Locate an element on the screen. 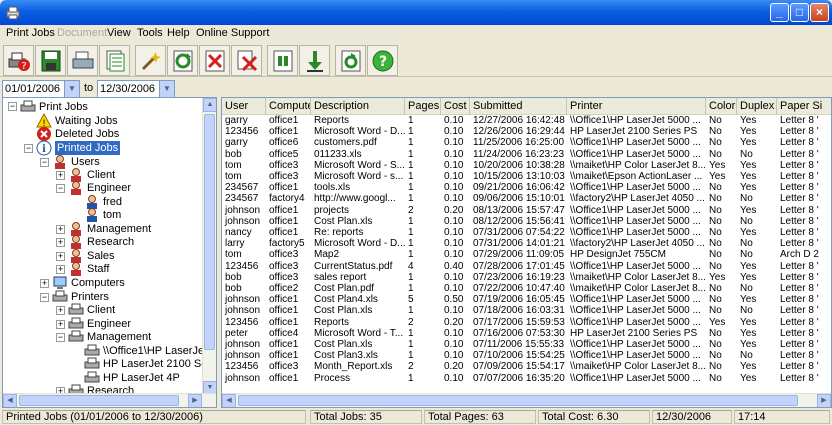 This screenshot has width=832, height=425. scroll-up-icon: ▲ is located at coordinates (209, 105).